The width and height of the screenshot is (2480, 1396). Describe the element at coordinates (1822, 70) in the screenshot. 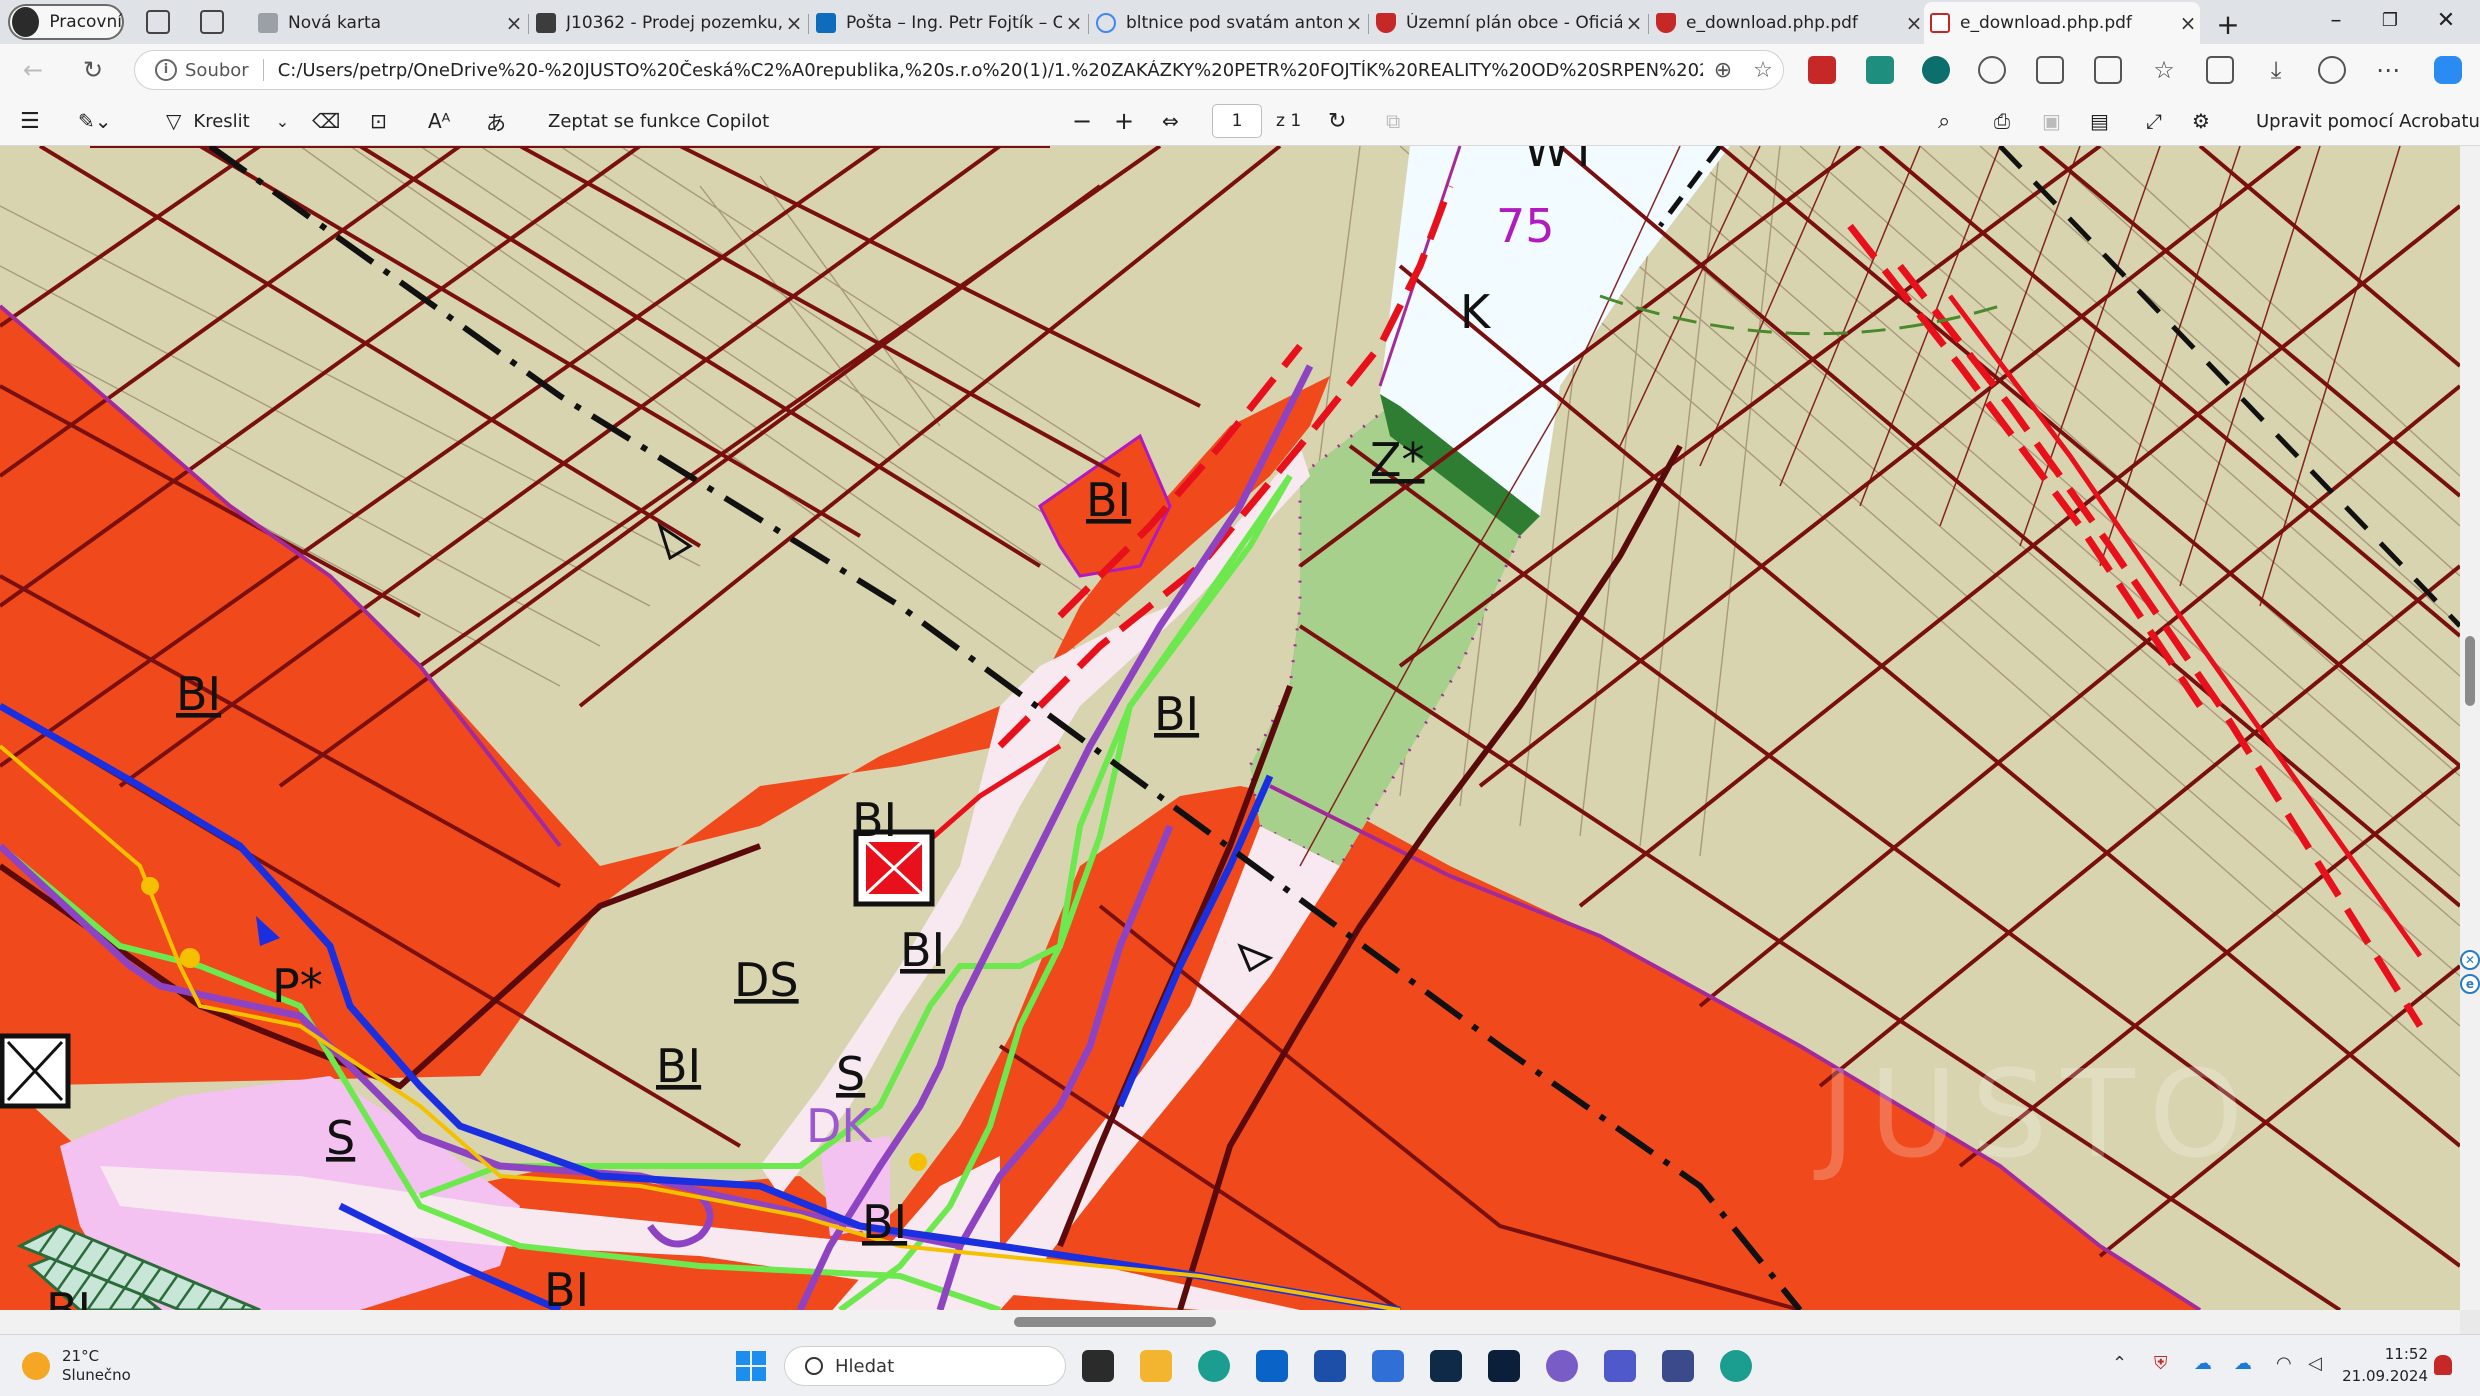

I see `acrobat-extension-icon` at that location.